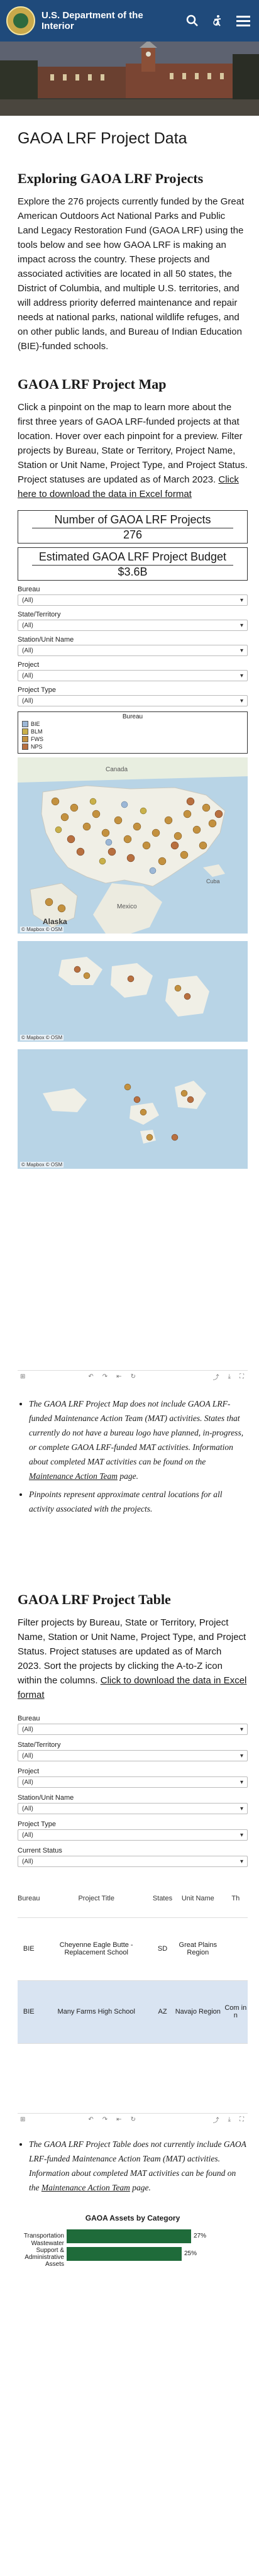 Image resolution: width=259 pixels, height=2576 pixels. I want to click on table-cell, so click(236, 1949).